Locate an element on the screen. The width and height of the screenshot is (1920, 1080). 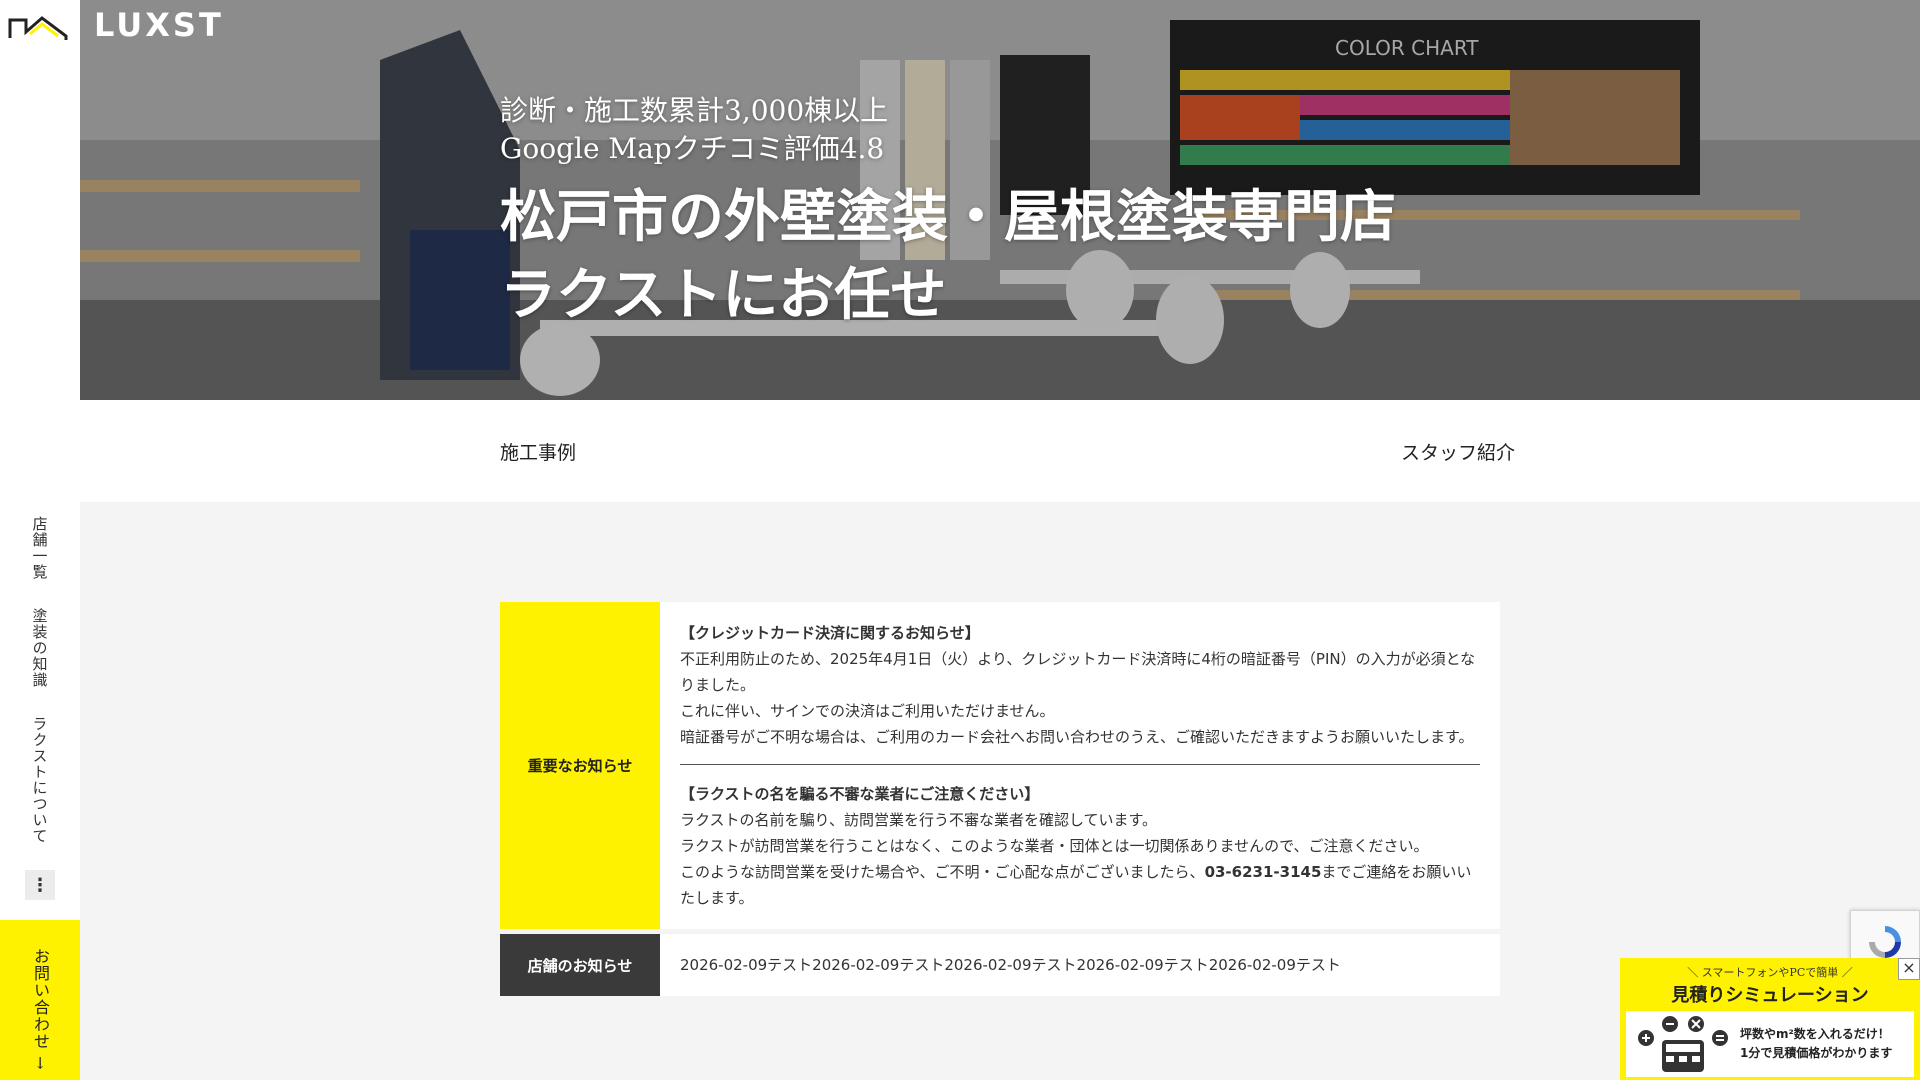
tab-case-studies: 施工事例 is located at coordinates (538, 451).